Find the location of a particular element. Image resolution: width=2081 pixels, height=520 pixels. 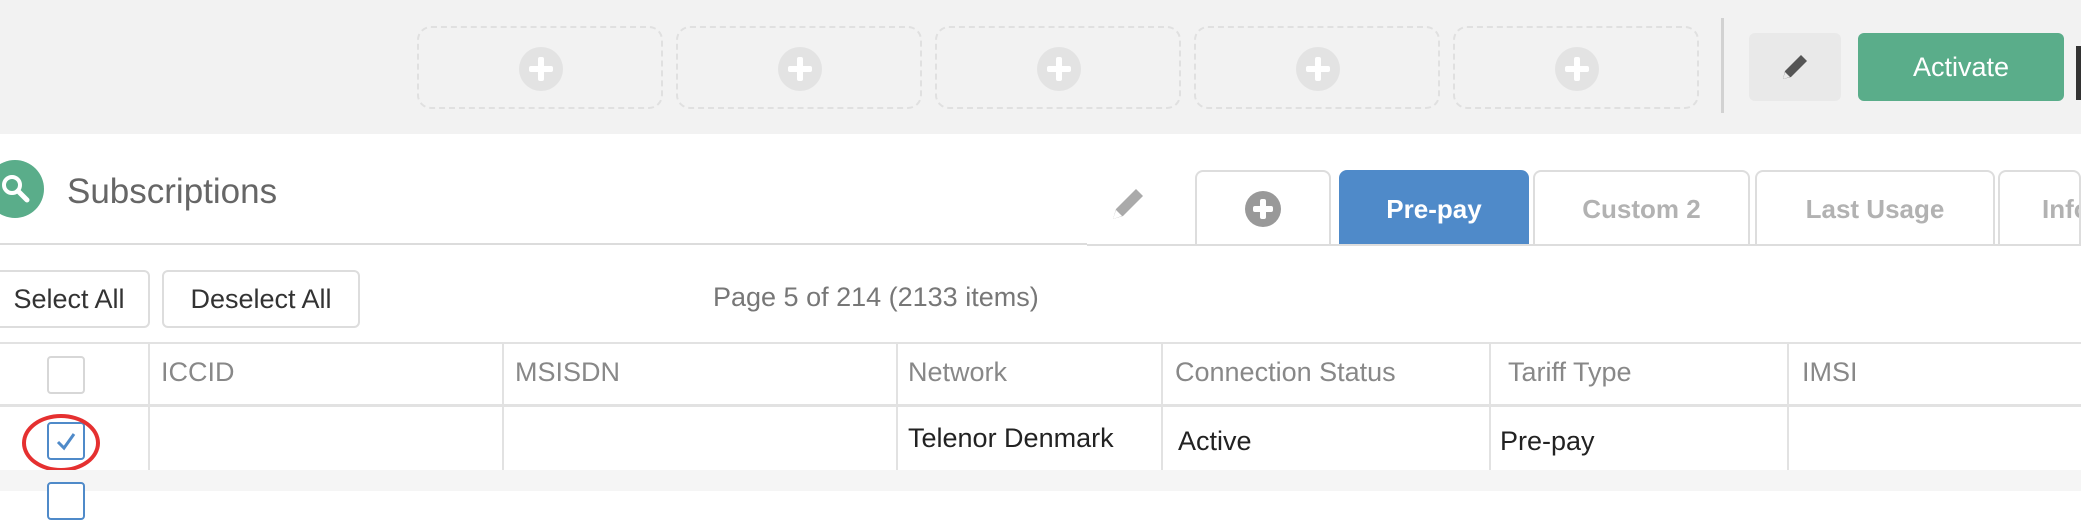

add-tab-button is located at coordinates (1263, 208).